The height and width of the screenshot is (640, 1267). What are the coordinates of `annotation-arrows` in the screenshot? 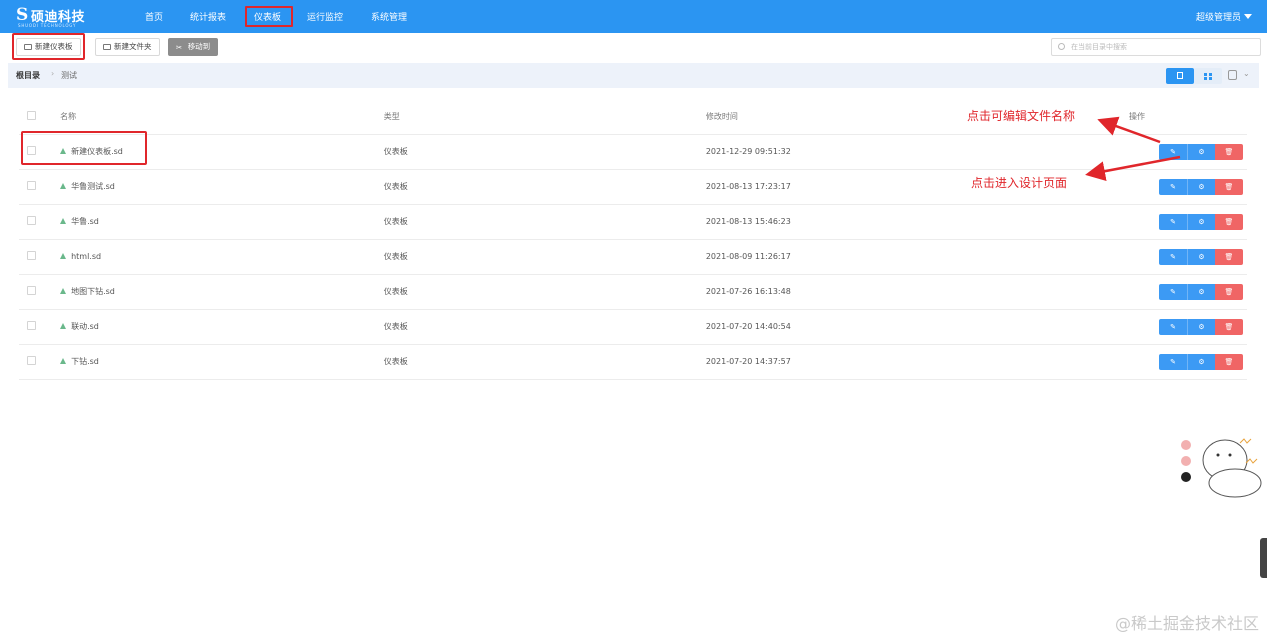 It's located at (1133, 149).